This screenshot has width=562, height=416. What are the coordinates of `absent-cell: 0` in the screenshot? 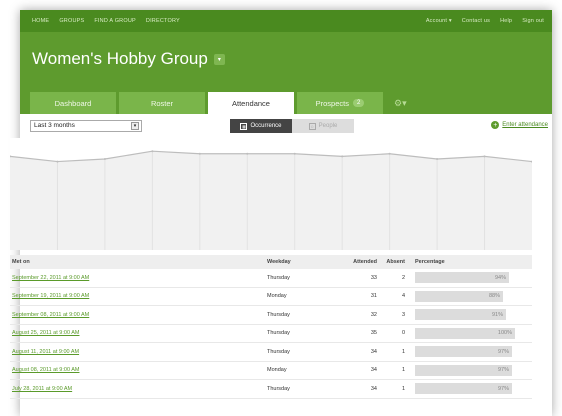 It's located at (403, 333).